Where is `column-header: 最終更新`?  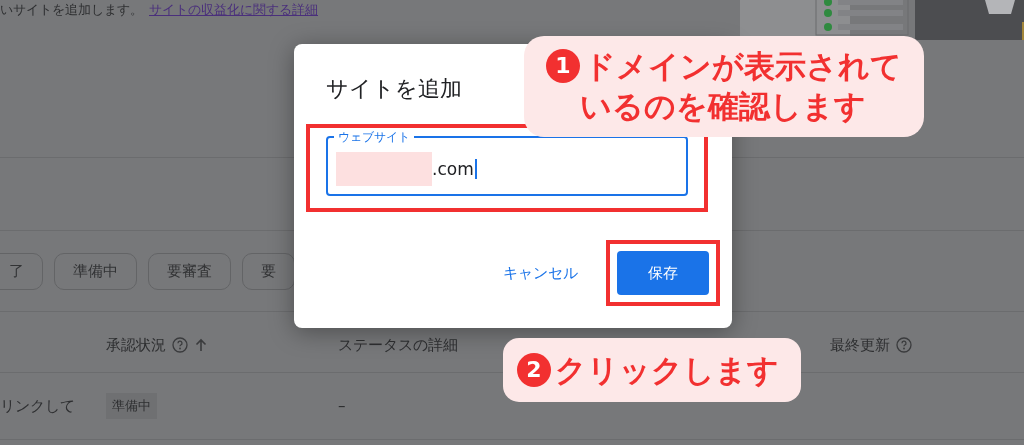
column-header: 最終更新 is located at coordinates (860, 345).